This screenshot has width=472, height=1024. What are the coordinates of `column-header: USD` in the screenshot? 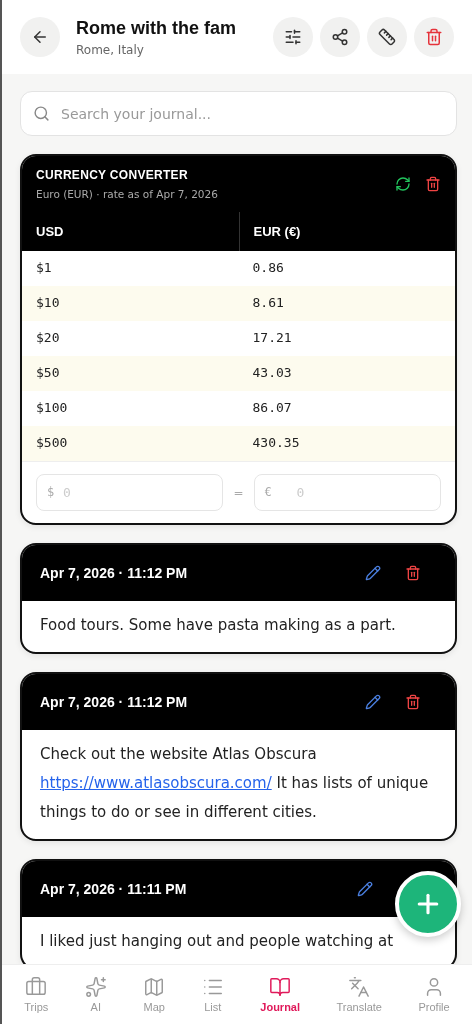 It's located at (50, 232).